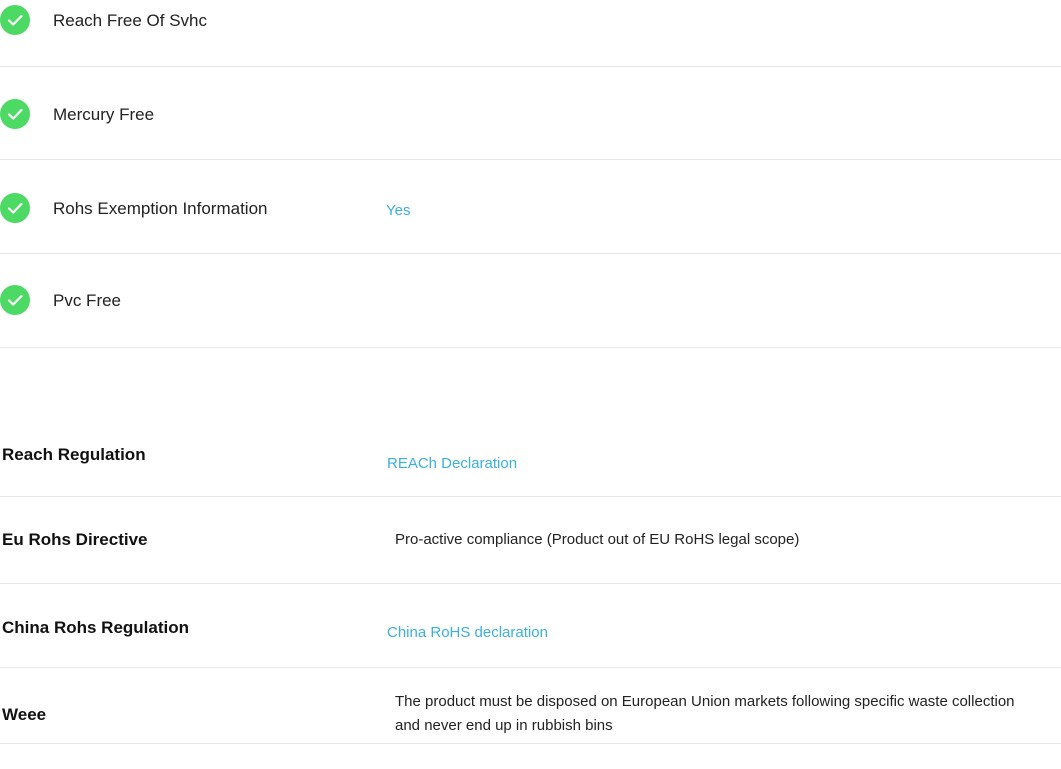 This screenshot has height=769, width=1061. I want to click on check-label: Rohs Exemption Information, so click(160, 208).